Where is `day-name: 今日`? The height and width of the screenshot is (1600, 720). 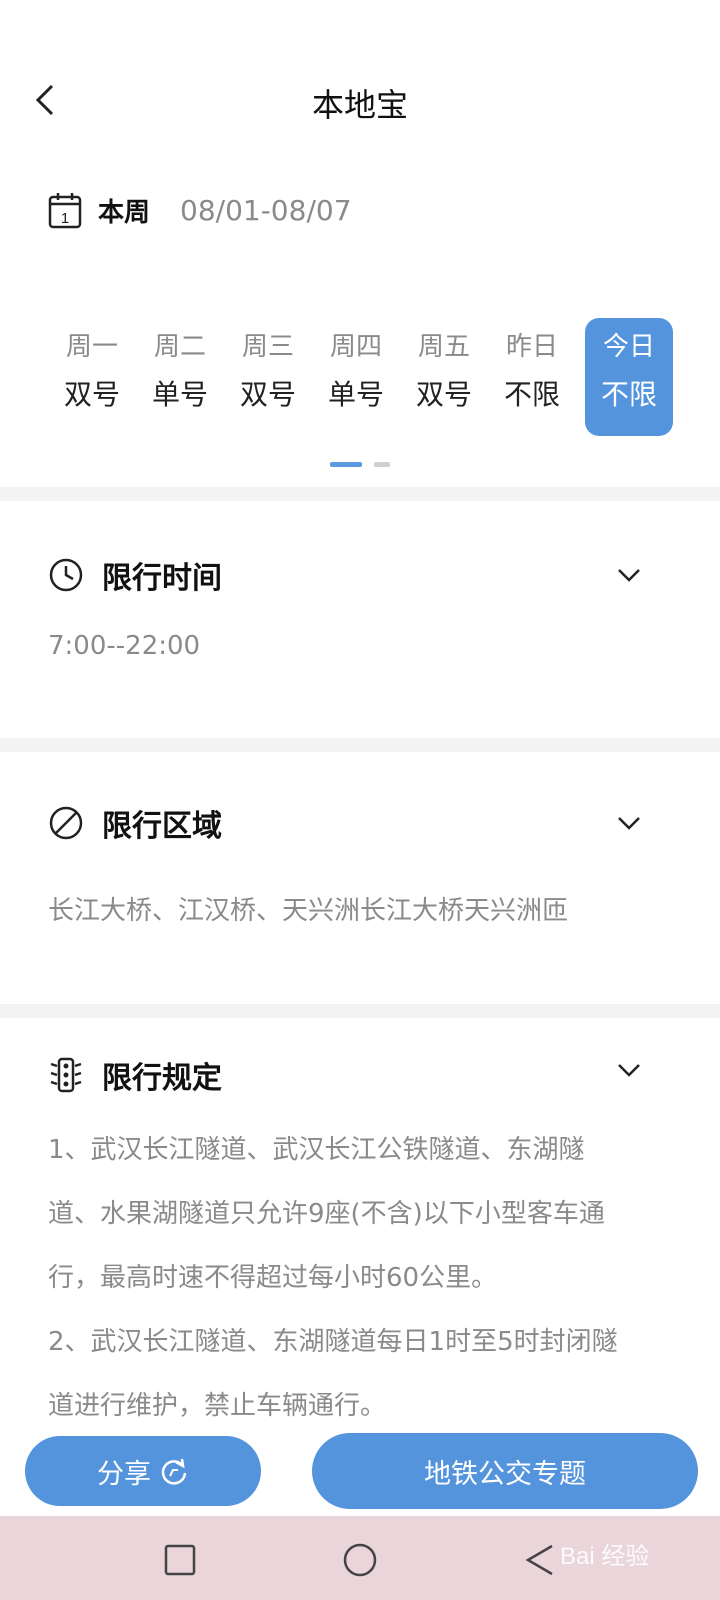
day-name: 今日 is located at coordinates (628, 347).